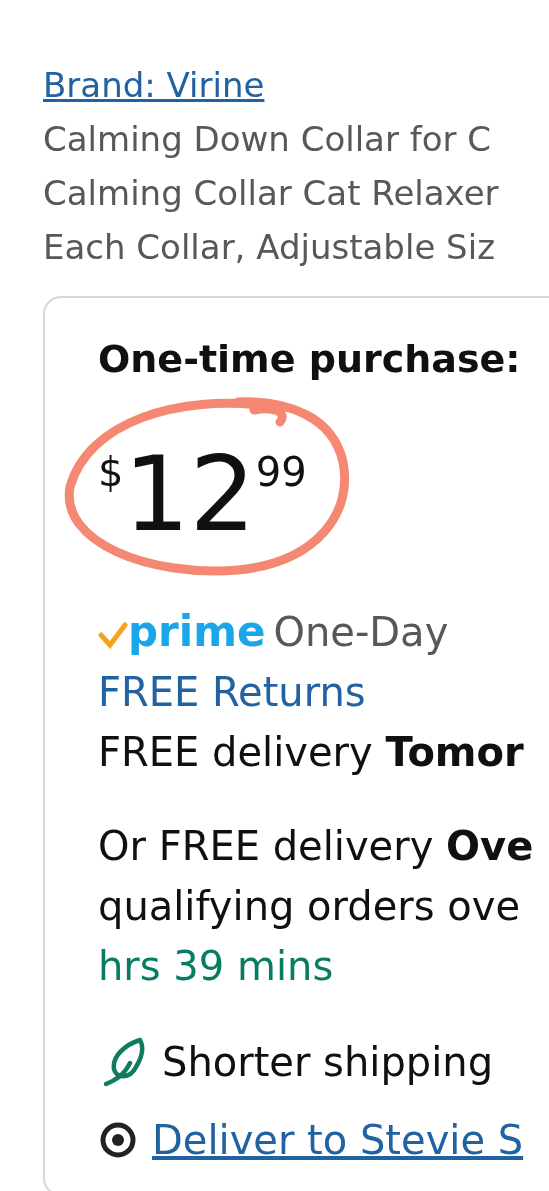 The image size is (549, 1191). I want to click on product-title-line: Calming Collar Cat Relaxer, so click(271, 193).